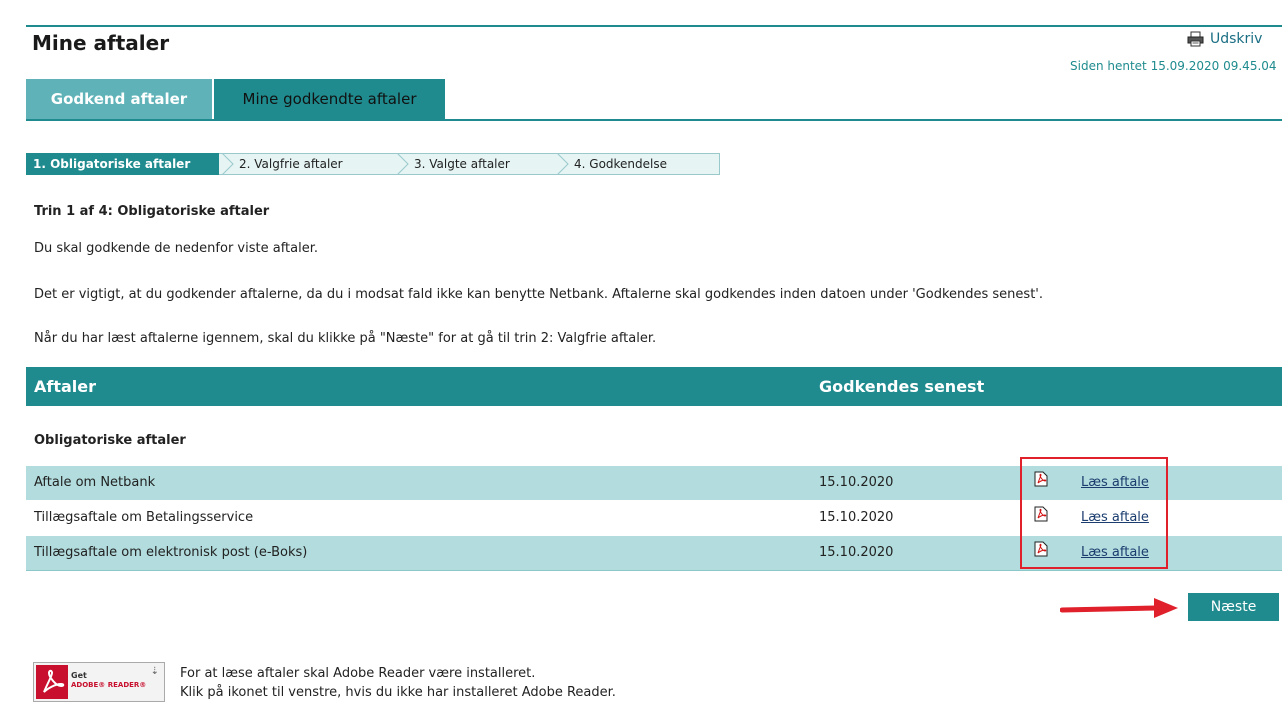  Describe the element at coordinates (1173, 66) in the screenshot. I see `fetched-timestamp: Siden hentet 15.09.2020 09.45.04` at that location.